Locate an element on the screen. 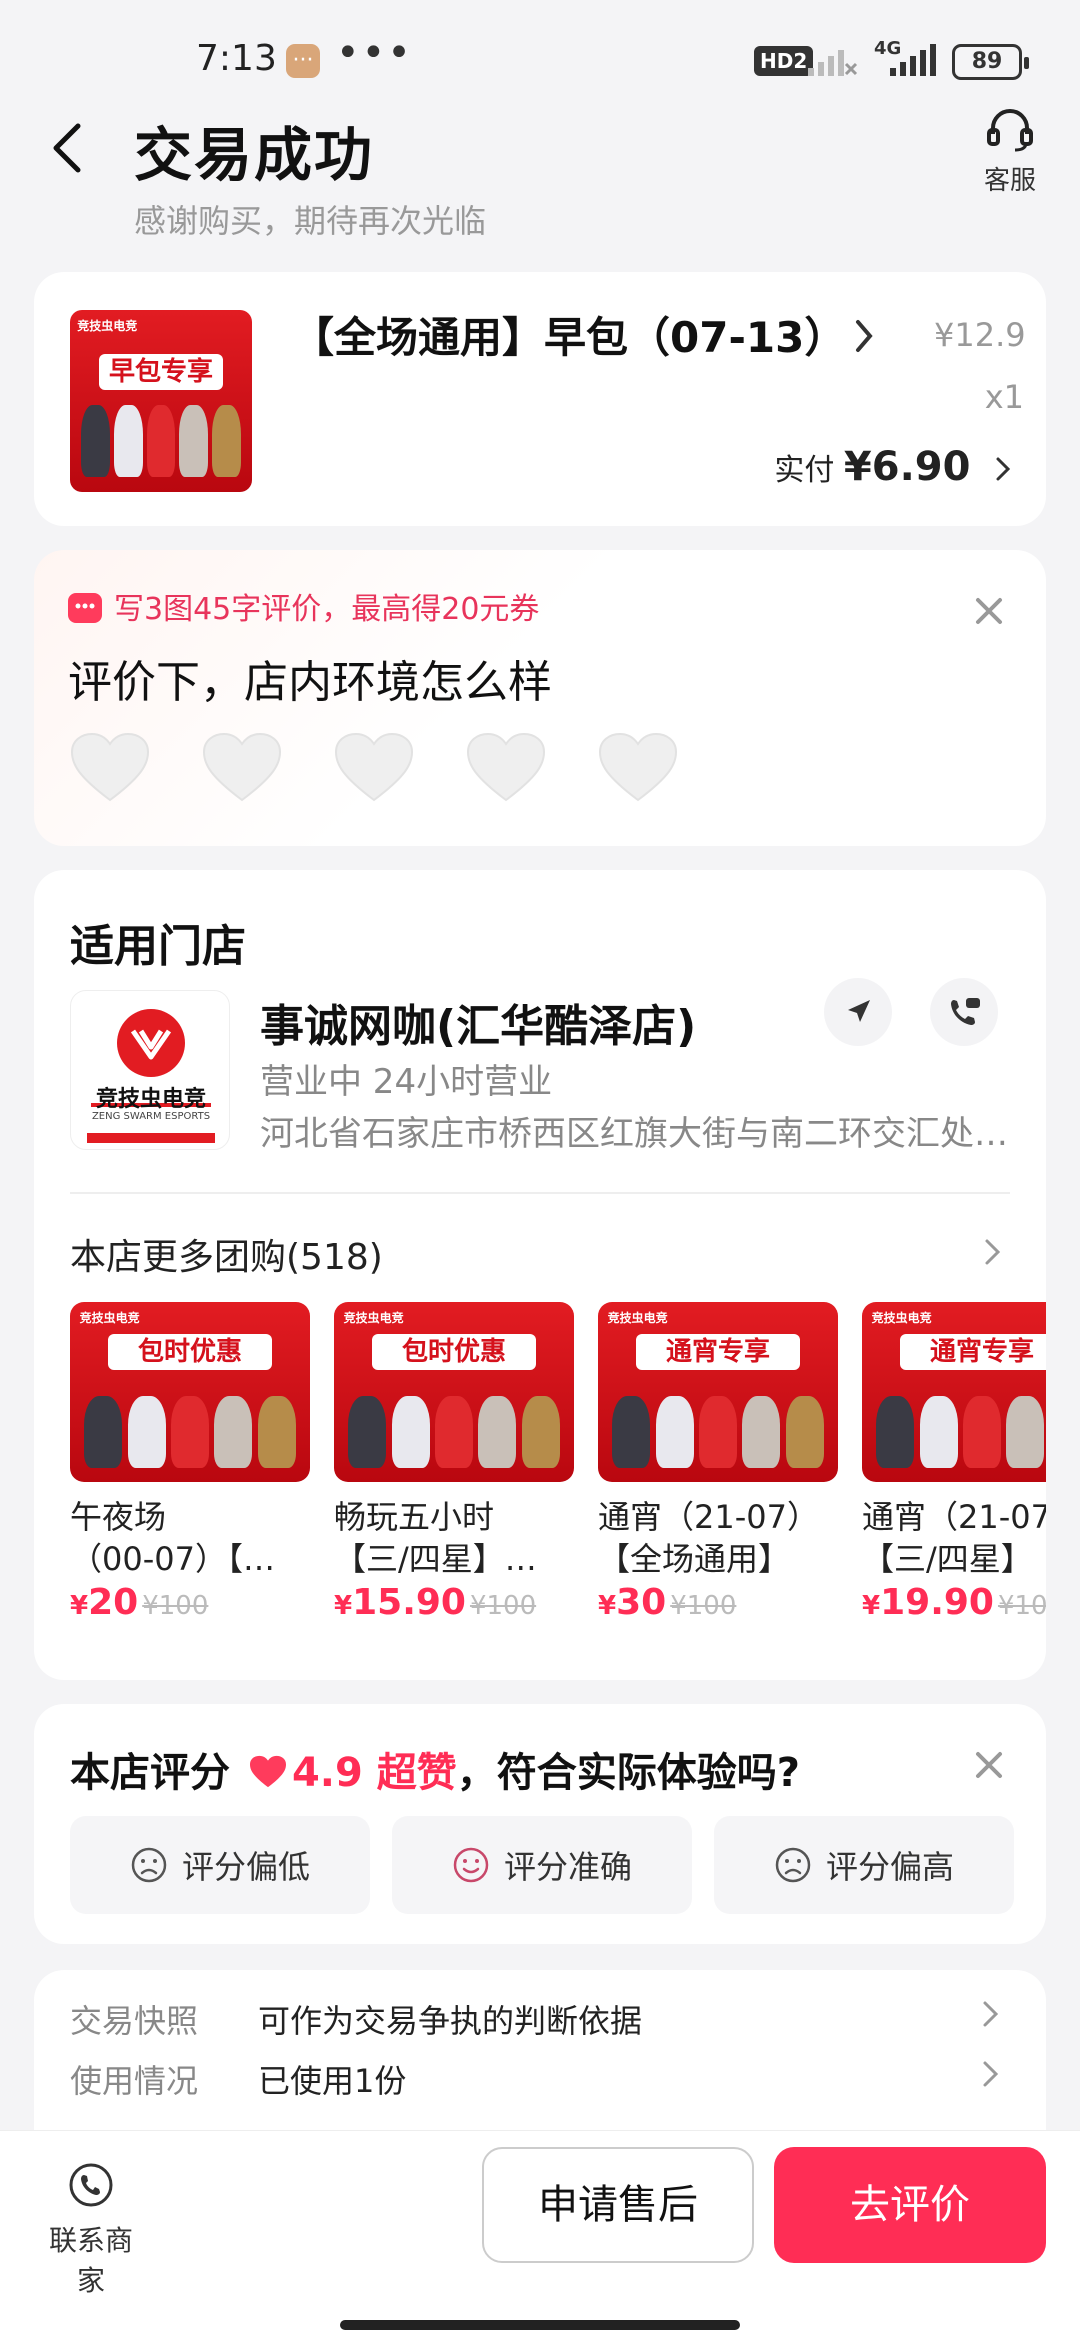  navigation-arrow-icon is located at coordinates (859, 1011).